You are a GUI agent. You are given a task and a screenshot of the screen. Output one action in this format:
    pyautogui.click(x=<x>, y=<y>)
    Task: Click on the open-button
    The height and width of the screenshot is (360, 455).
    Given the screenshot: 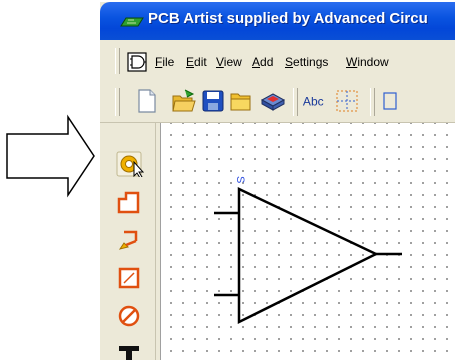 What is the action you would take?
    pyautogui.click(x=184, y=101)
    